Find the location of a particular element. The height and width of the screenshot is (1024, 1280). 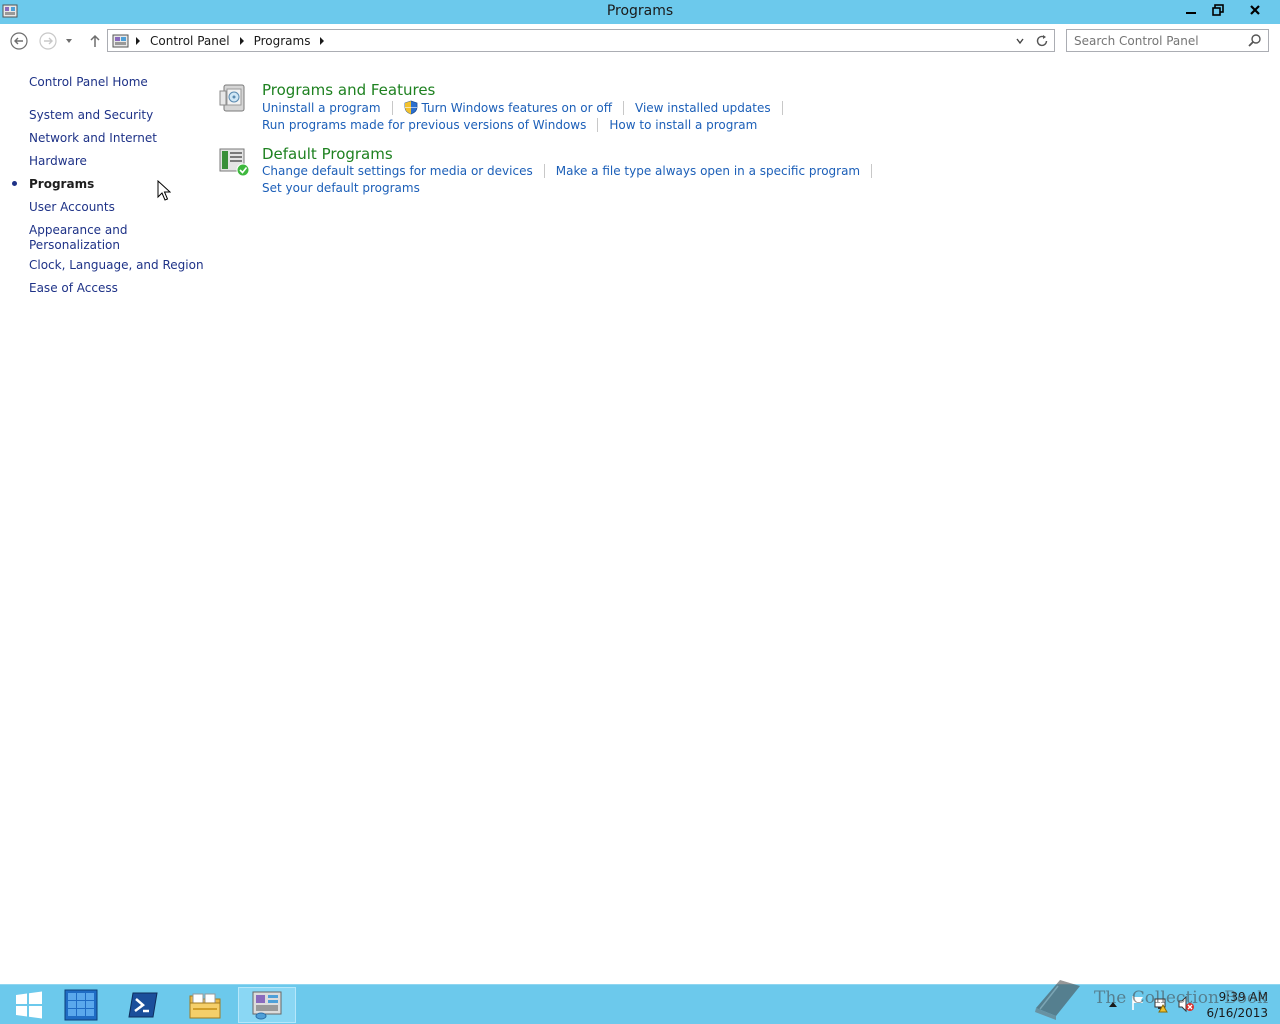

nav-control-panel-home: Control Panel Home is located at coordinates (88, 82).